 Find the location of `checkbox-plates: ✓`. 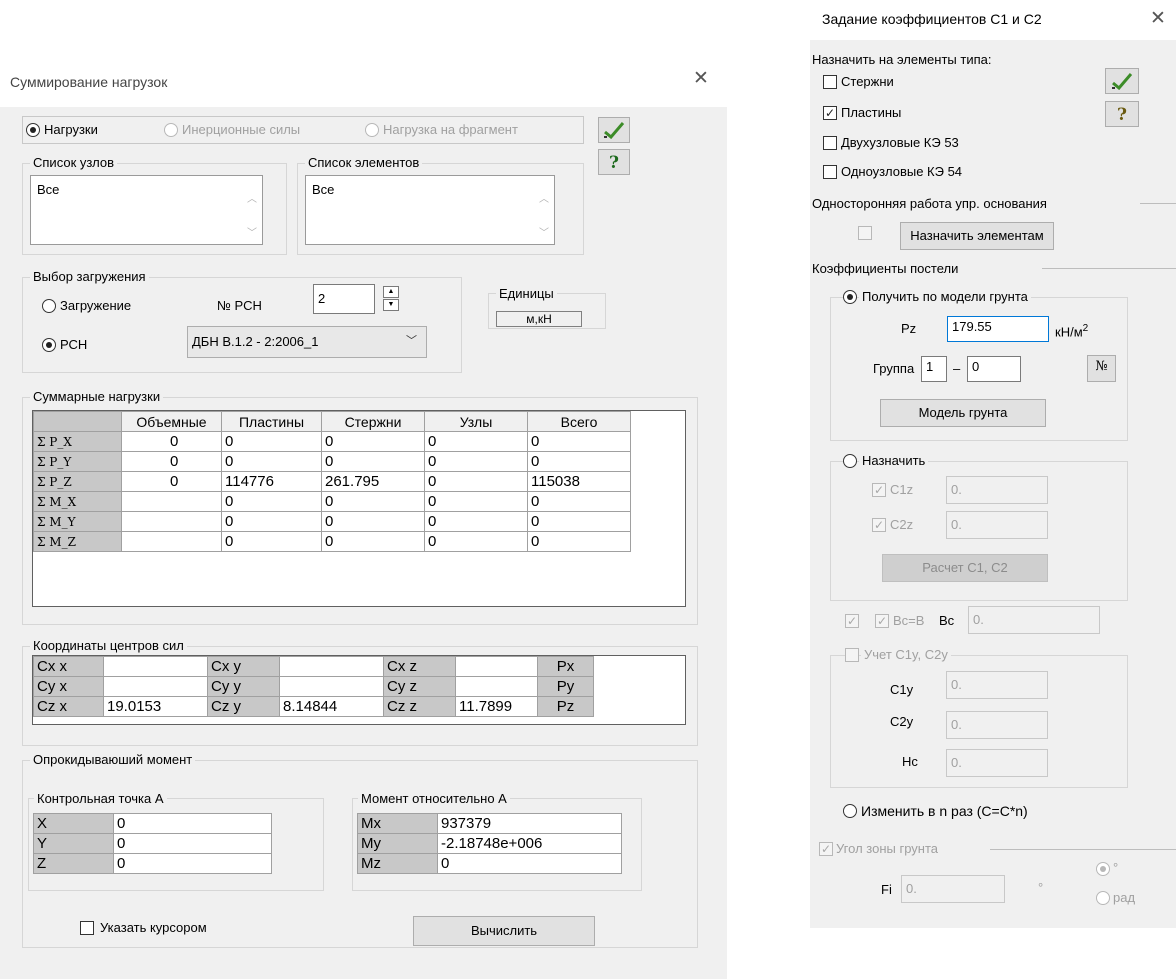

checkbox-plates: ✓ is located at coordinates (830, 113).